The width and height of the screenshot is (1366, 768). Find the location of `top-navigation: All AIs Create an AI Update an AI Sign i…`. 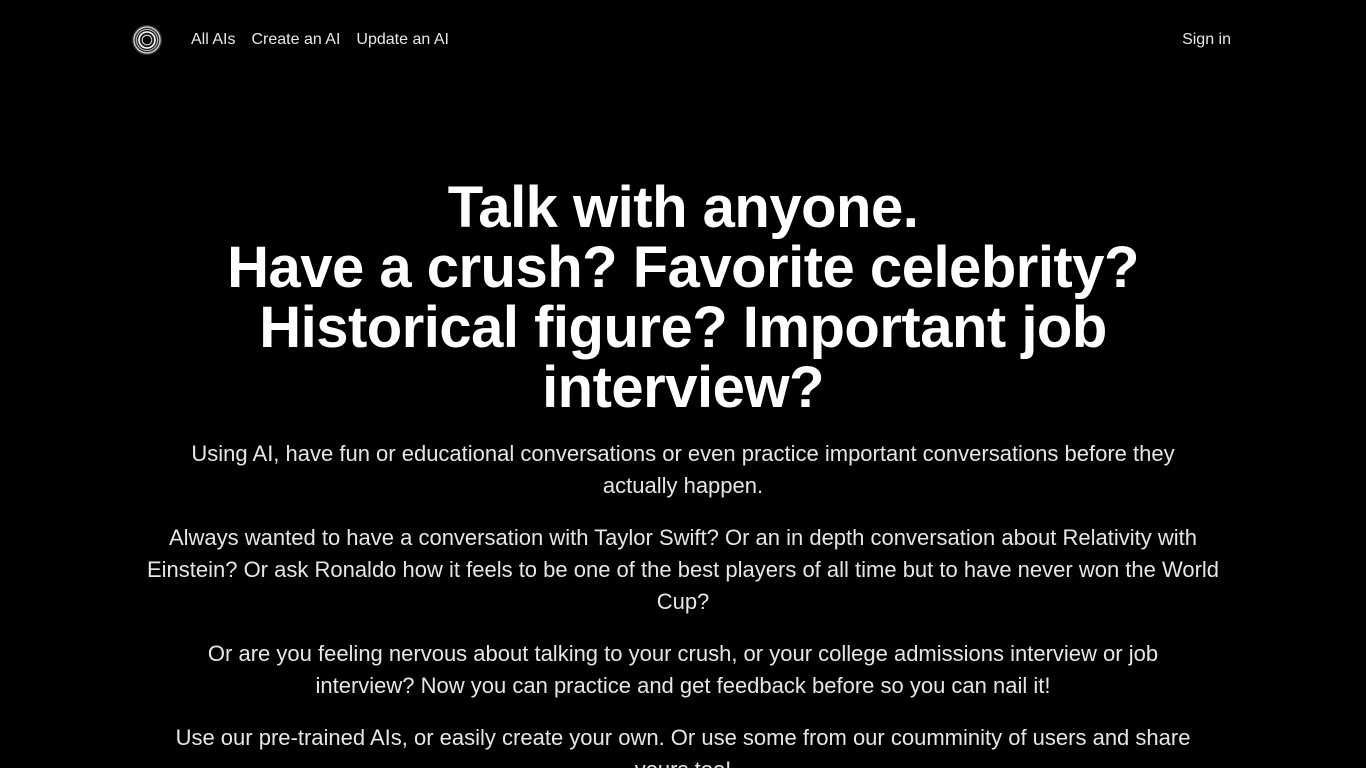

top-navigation: All AIs Create an AI Update an AI Sign i… is located at coordinates (681, 40).